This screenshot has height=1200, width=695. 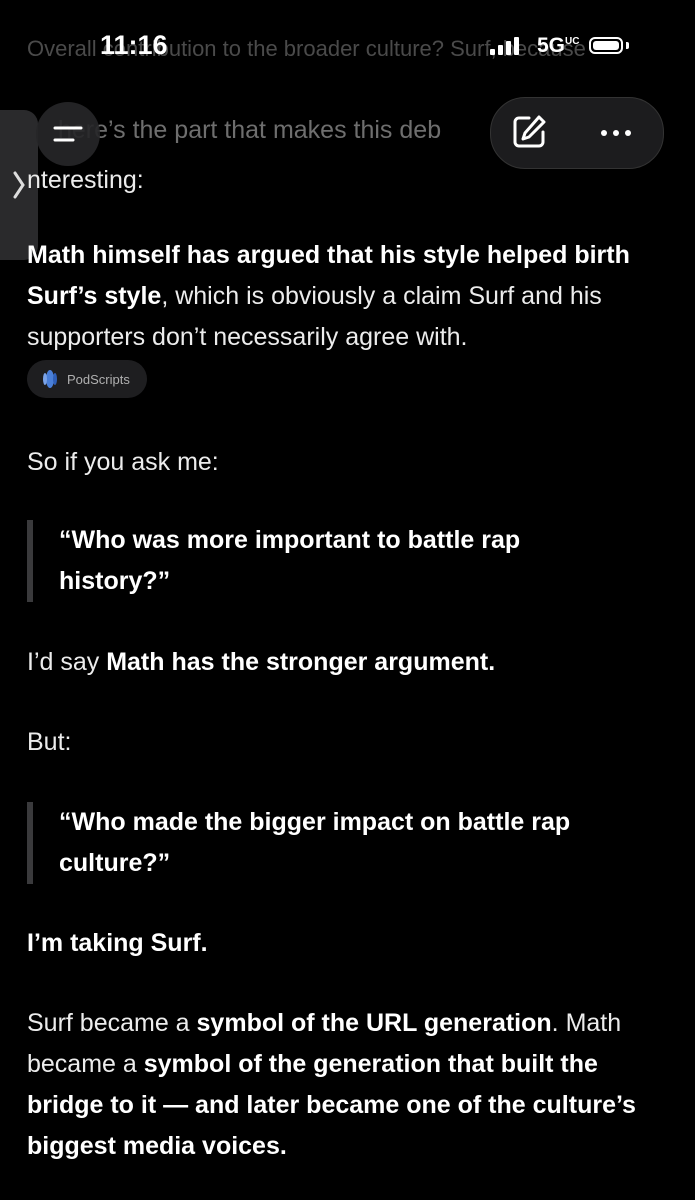 I want to click on ellipsis-icon, so click(x=616, y=133).